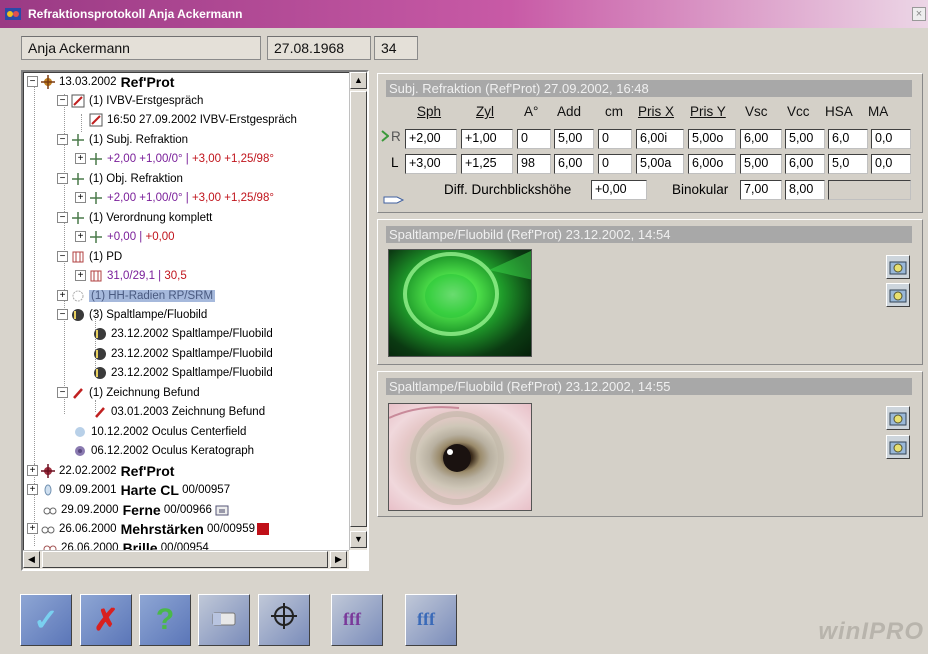 This screenshot has height=654, width=928. What do you see at coordinates (138, 509) in the screenshot?
I see `tree-node-ferne: 29.09.2000 Ferne 00/00966` at bounding box center [138, 509].